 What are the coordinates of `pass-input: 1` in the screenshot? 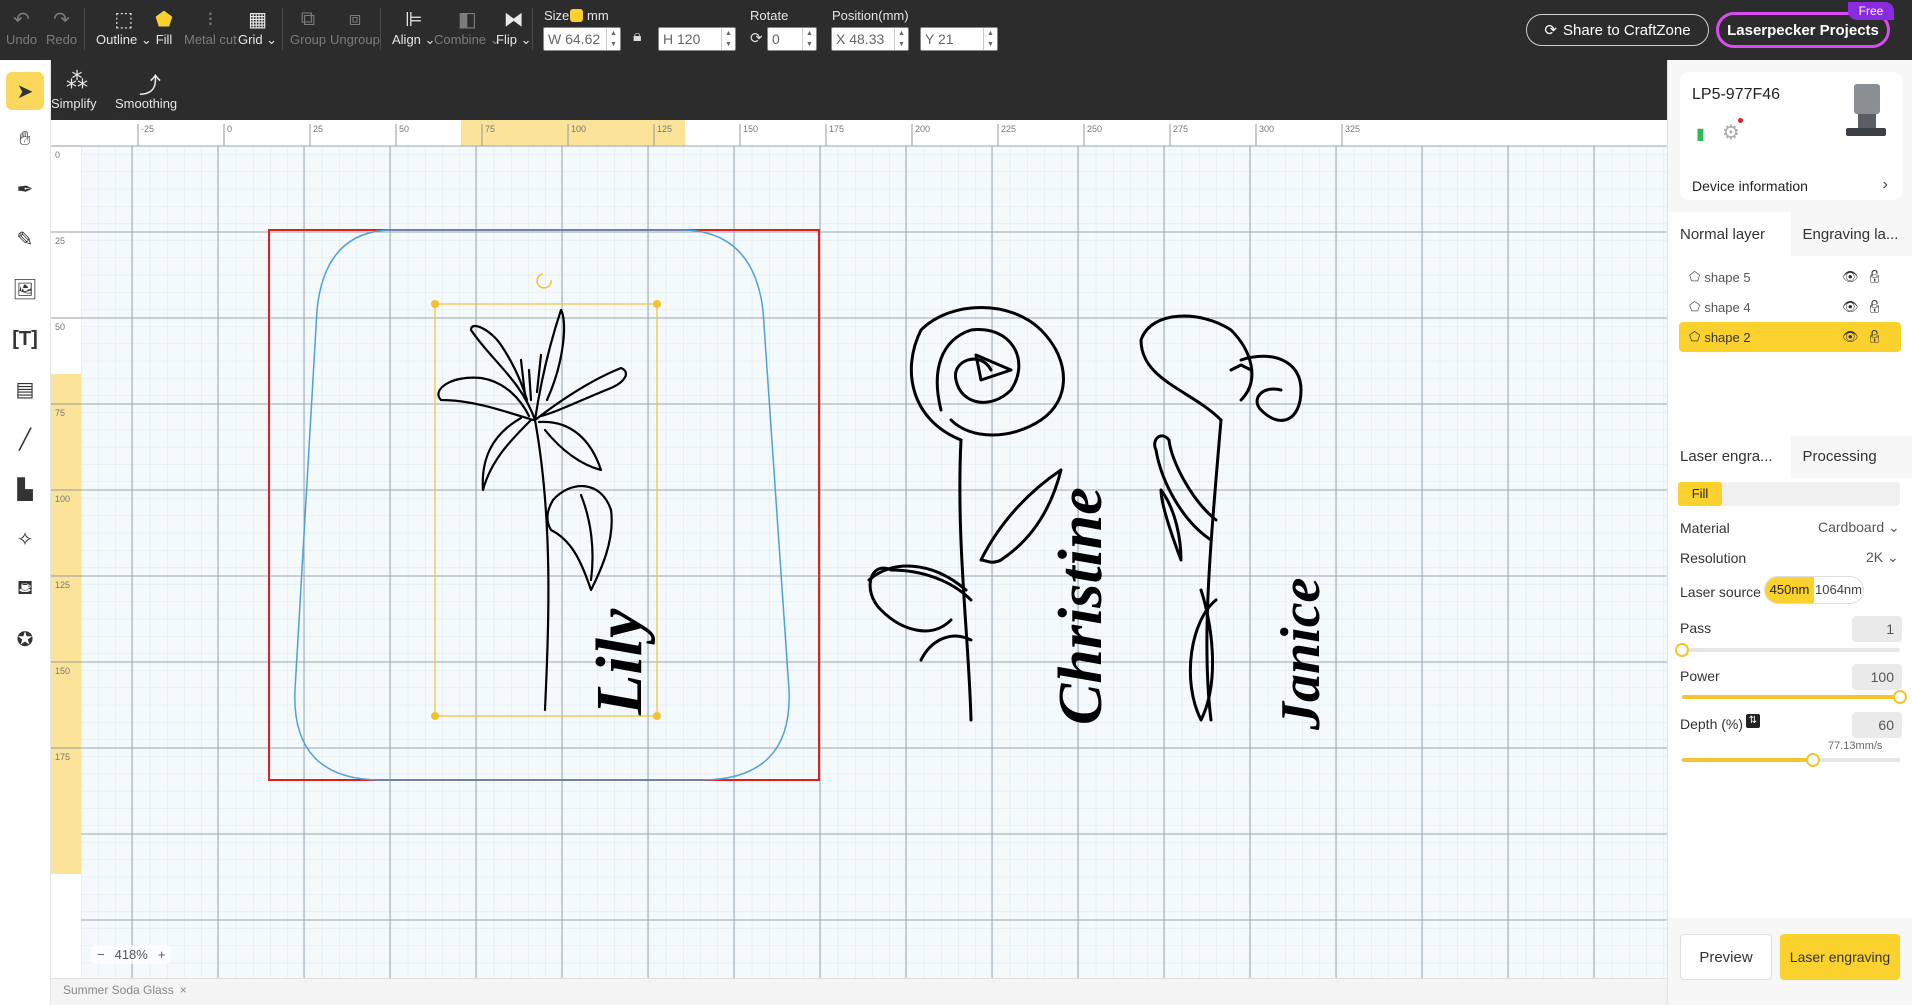 It's located at (1877, 629).